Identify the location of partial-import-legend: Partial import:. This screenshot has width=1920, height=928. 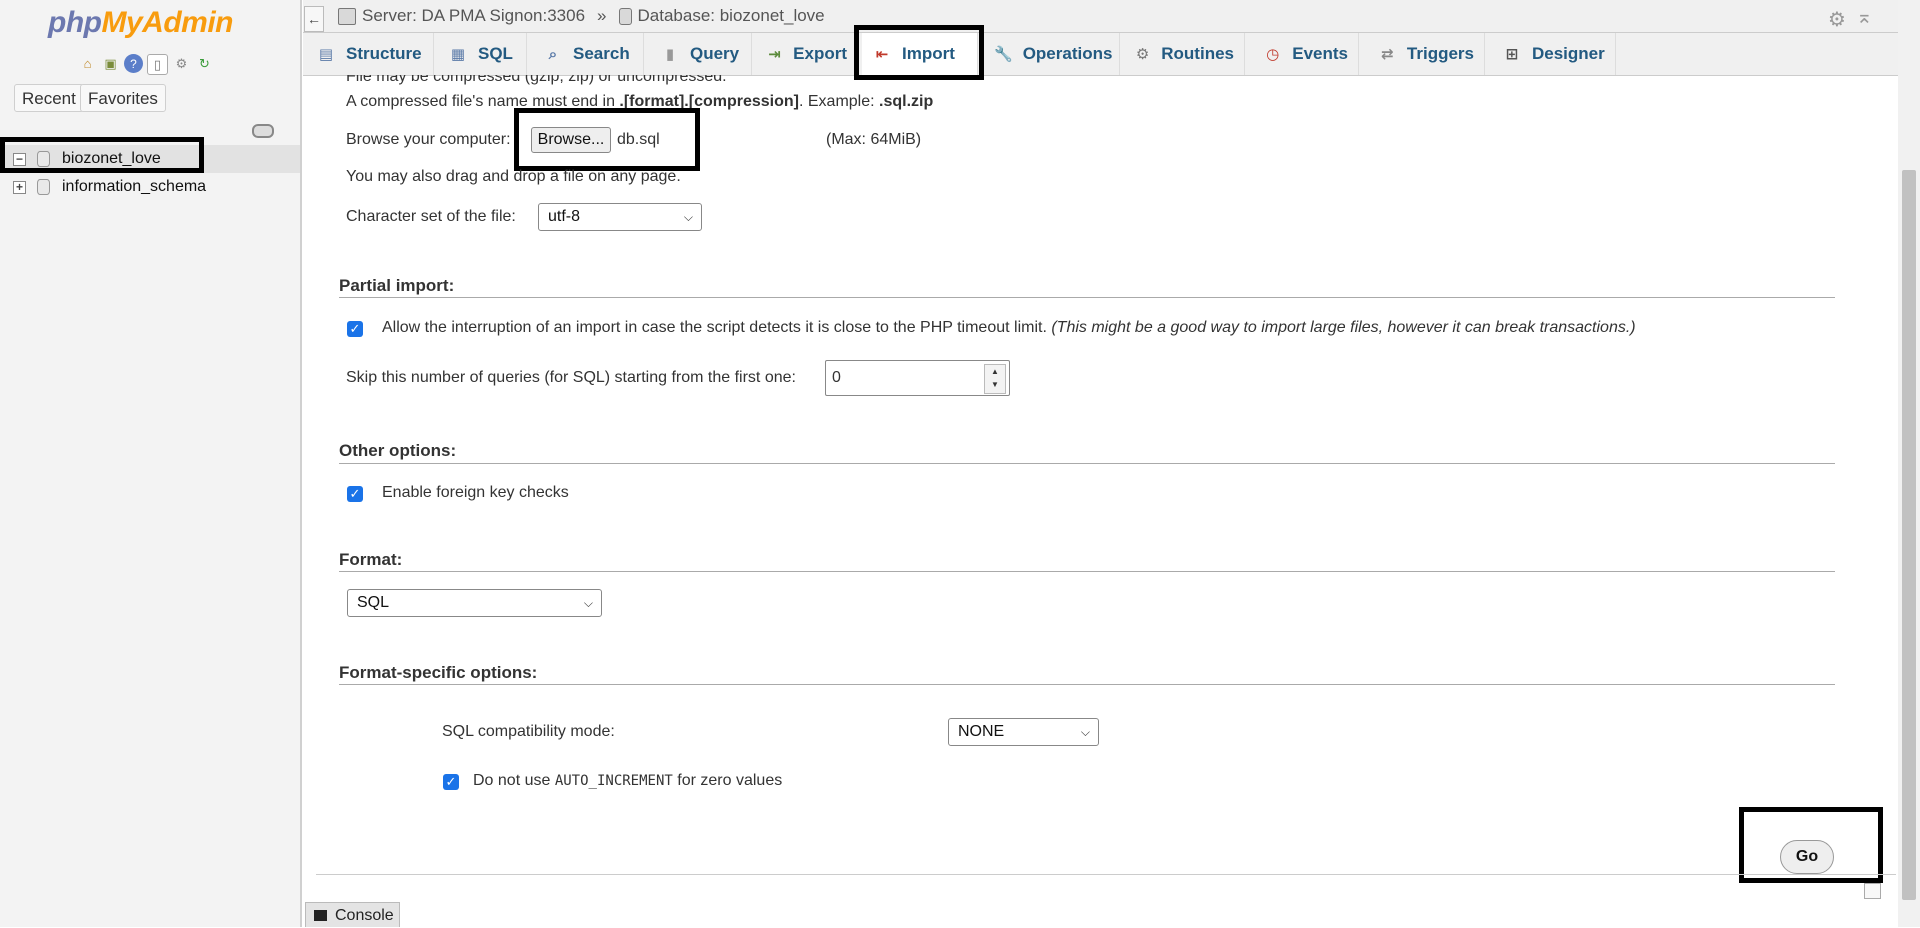
(397, 285).